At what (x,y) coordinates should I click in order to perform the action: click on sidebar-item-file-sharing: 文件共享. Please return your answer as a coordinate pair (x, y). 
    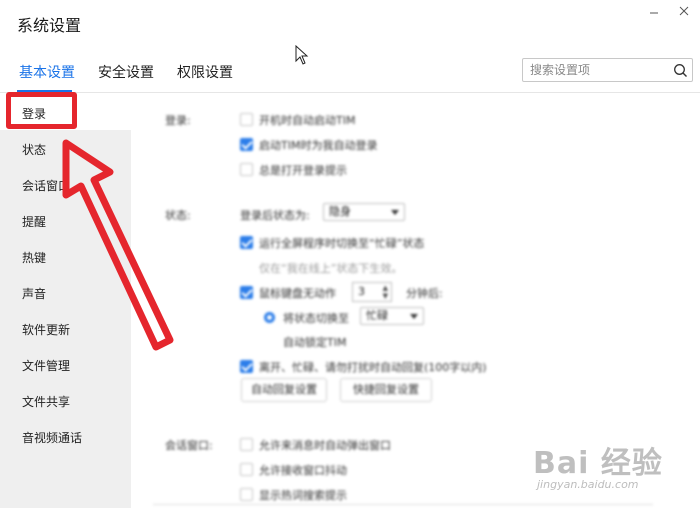
    Looking at the image, I should click on (46, 401).